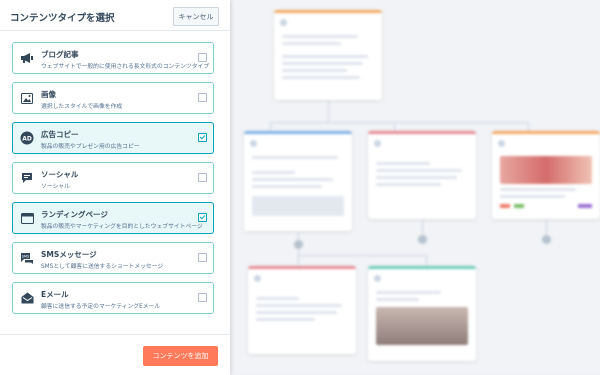  What do you see at coordinates (60, 174) in the screenshot?
I see `option-name: ソーシャル` at bounding box center [60, 174].